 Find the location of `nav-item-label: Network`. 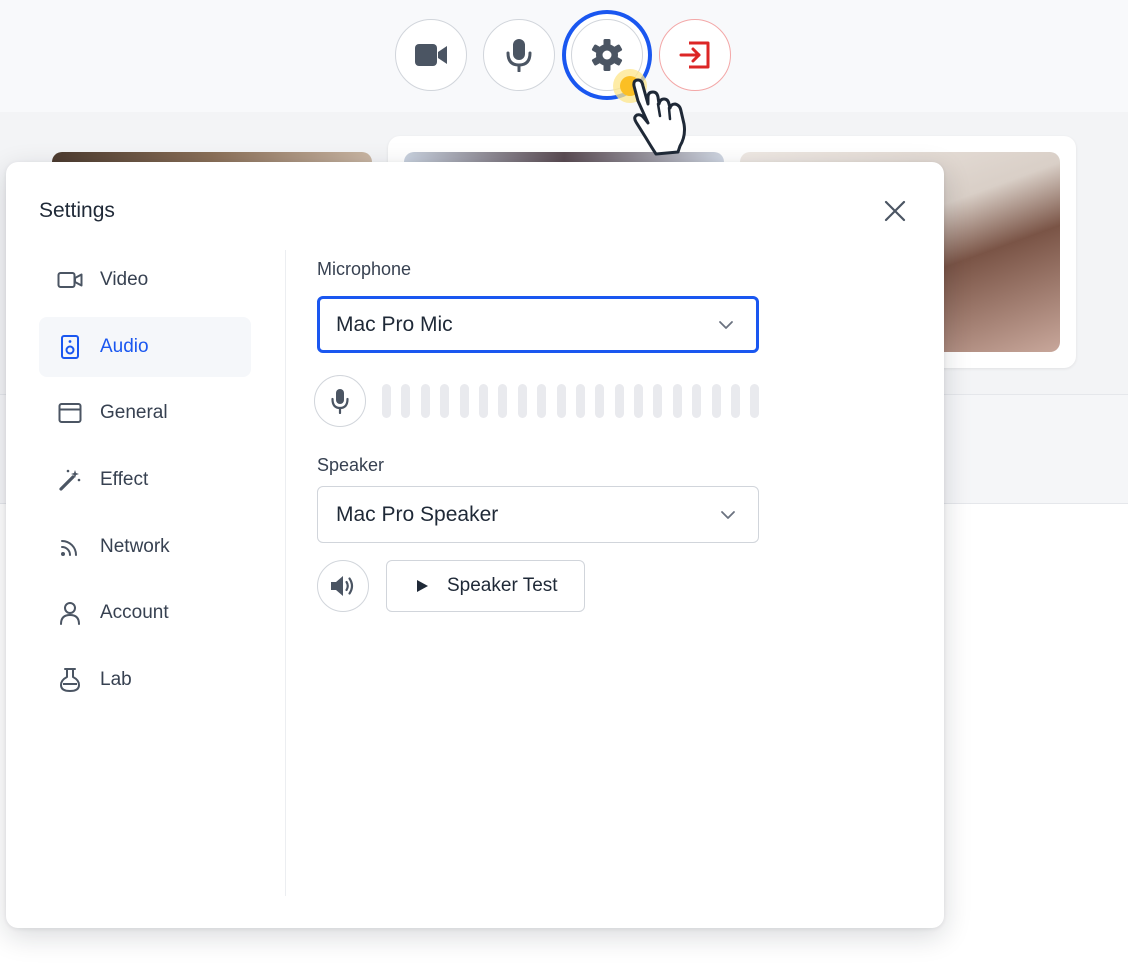

nav-item-label: Network is located at coordinates (135, 546).